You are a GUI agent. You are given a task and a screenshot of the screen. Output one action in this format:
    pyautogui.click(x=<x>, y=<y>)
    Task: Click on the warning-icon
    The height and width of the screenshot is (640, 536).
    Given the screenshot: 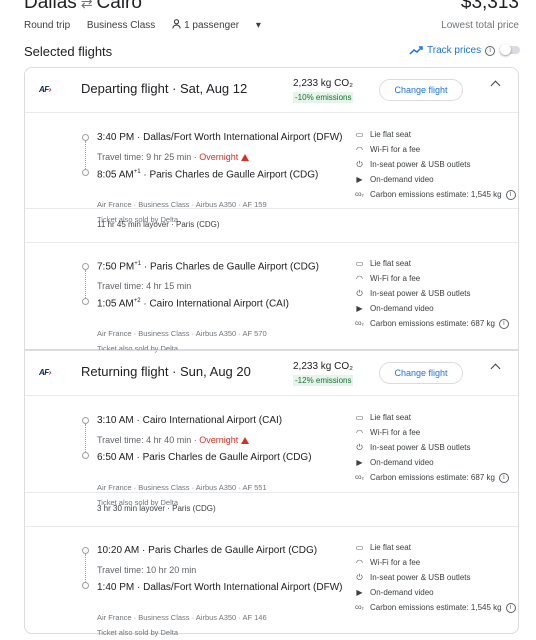 What is the action you would take?
    pyautogui.click(x=245, y=157)
    